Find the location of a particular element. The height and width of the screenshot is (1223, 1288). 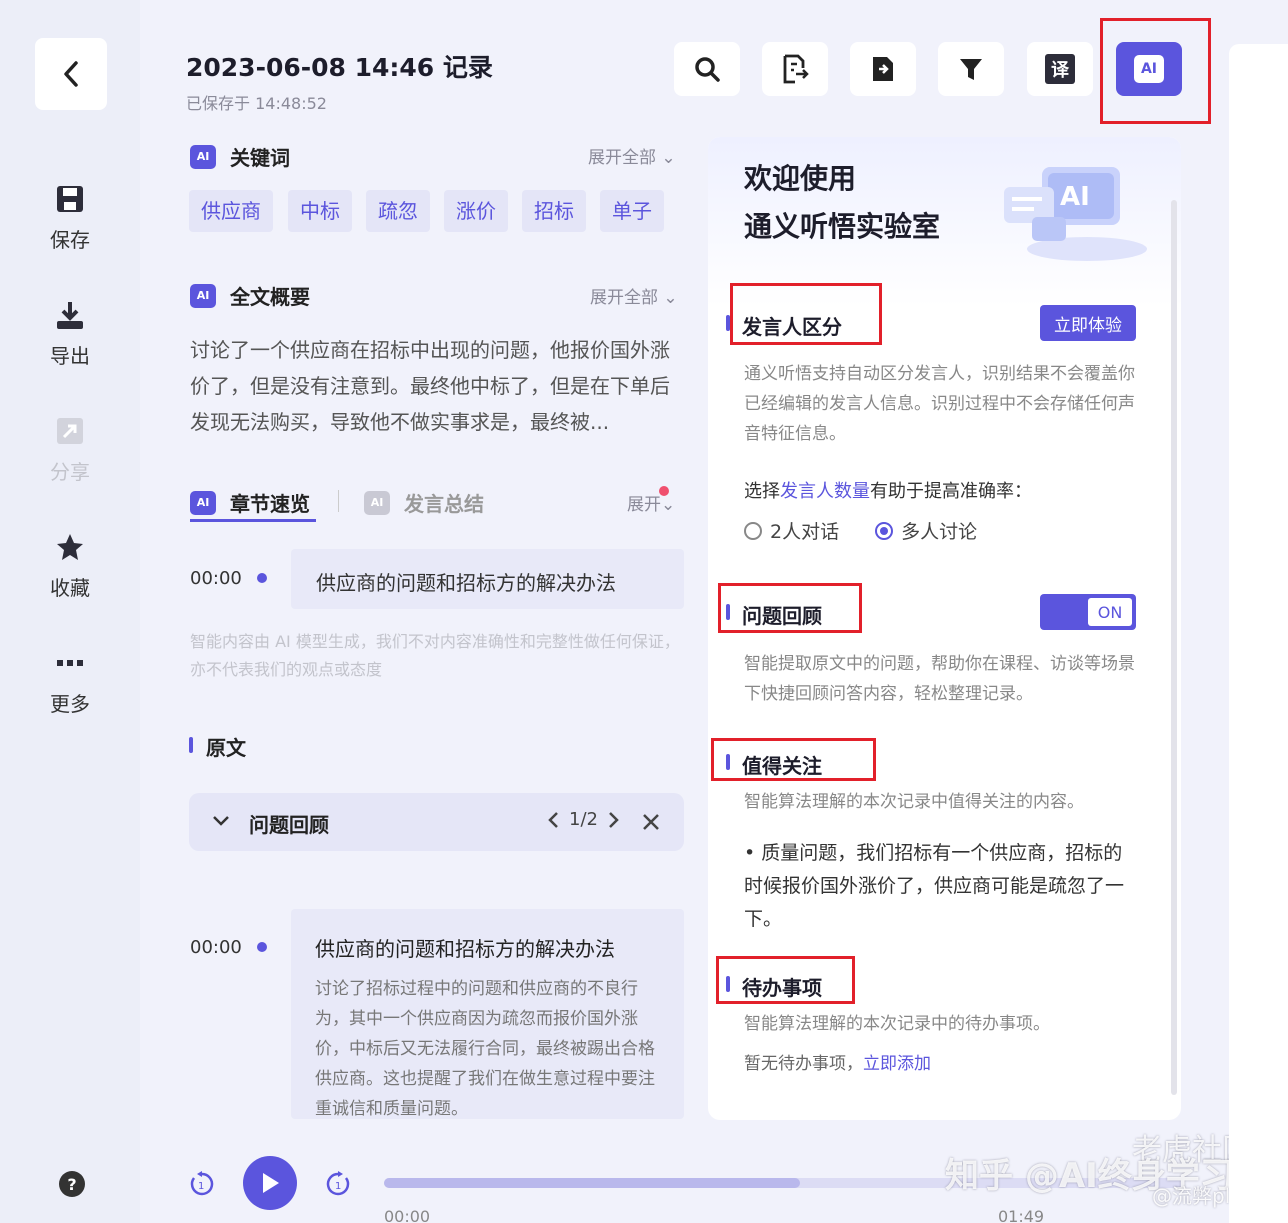

chapters-tab: AI 章节速览 is located at coordinates (250, 502).